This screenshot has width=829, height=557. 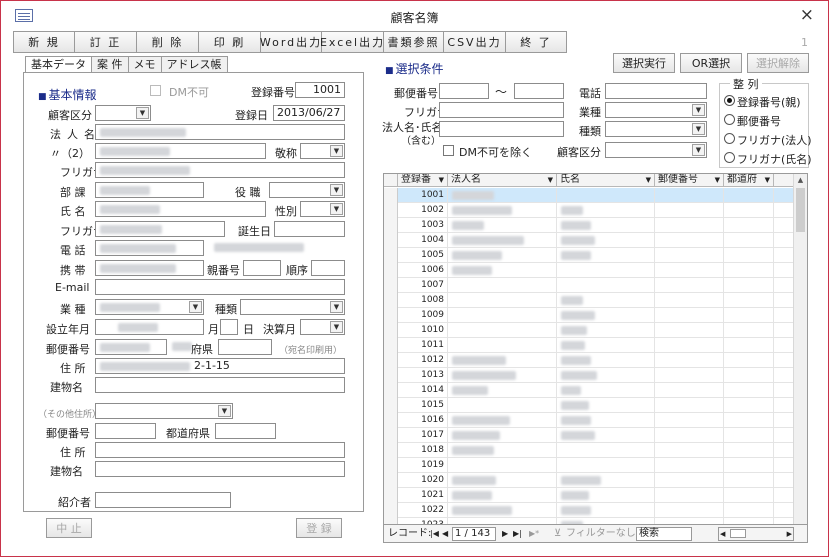 What do you see at coordinates (180, 209) in the screenshot?
I see `person-name-field` at bounding box center [180, 209].